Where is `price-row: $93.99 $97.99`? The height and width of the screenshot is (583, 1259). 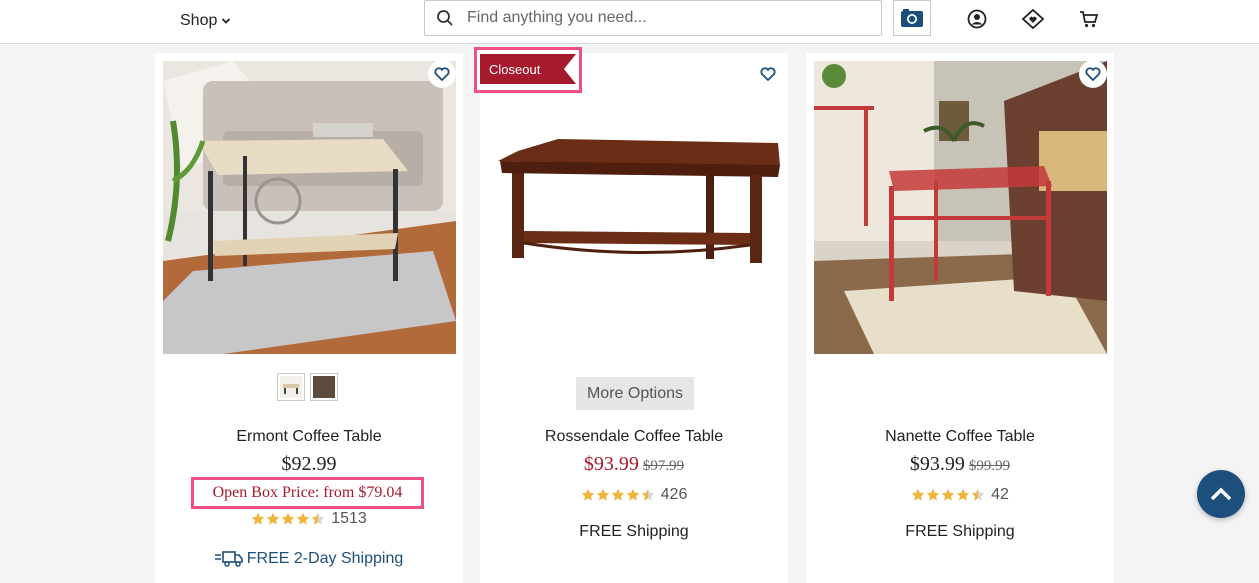 price-row: $93.99 $97.99 is located at coordinates (634, 464).